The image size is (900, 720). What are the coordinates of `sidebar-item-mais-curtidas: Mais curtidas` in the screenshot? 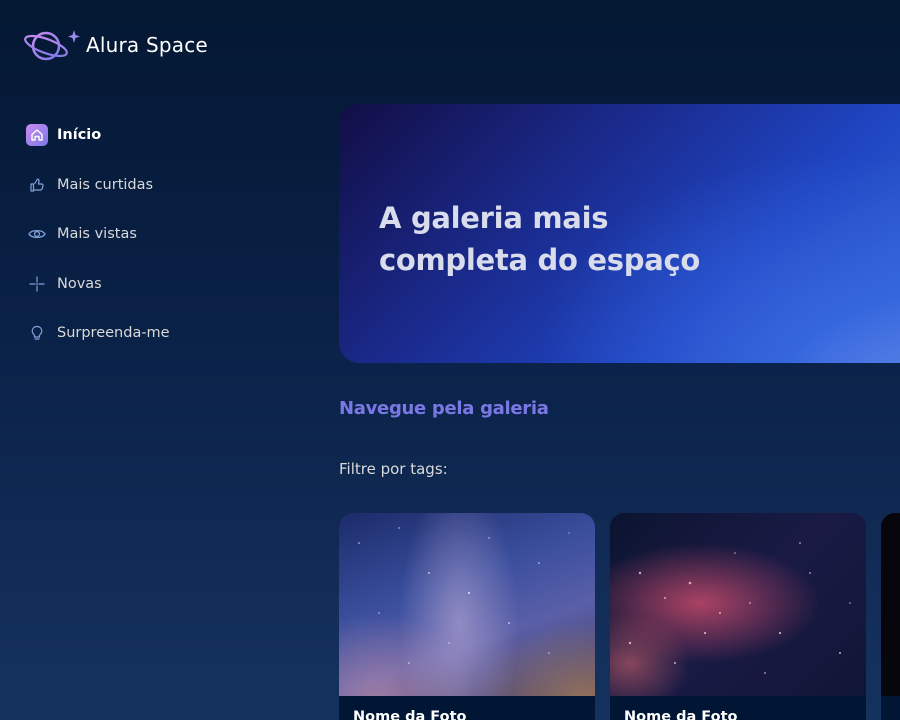 It's located at (156, 185).